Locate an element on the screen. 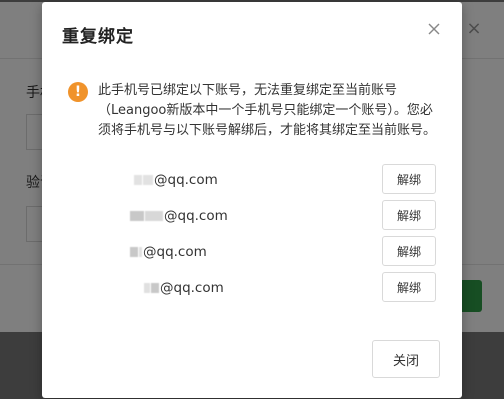  close-icon is located at coordinates (434, 29).